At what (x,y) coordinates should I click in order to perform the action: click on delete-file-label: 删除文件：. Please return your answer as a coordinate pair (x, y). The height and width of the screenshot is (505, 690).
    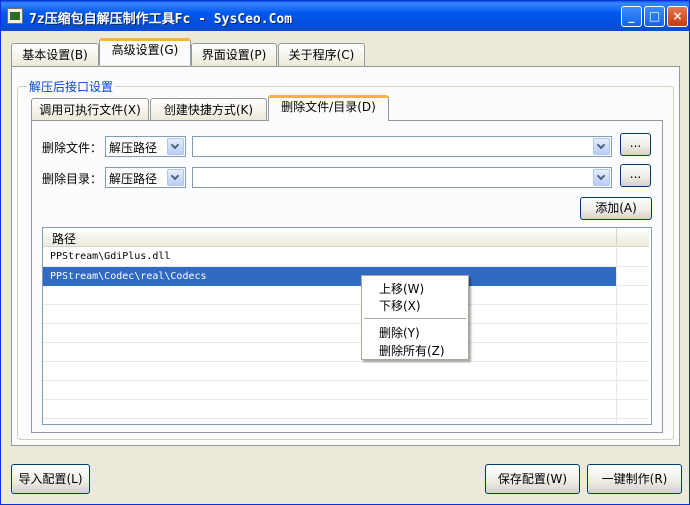
    Looking at the image, I should click on (72, 148).